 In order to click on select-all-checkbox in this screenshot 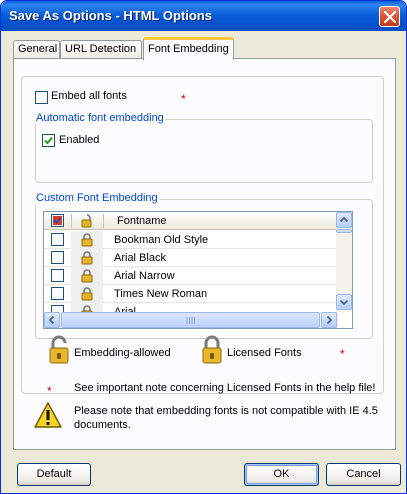, I will do `click(57, 220)`.